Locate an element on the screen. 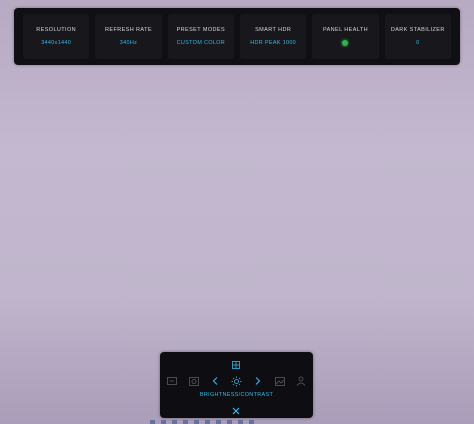 This screenshot has height=424, width=474. osd-quick-menu: BRIGHTNESS/CONTRAST is located at coordinates (236, 385).